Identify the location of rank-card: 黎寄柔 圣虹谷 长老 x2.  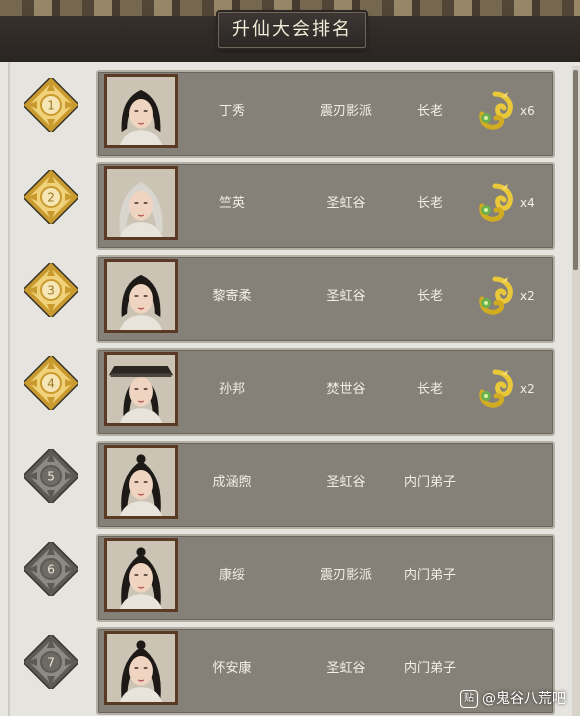
(325, 299).